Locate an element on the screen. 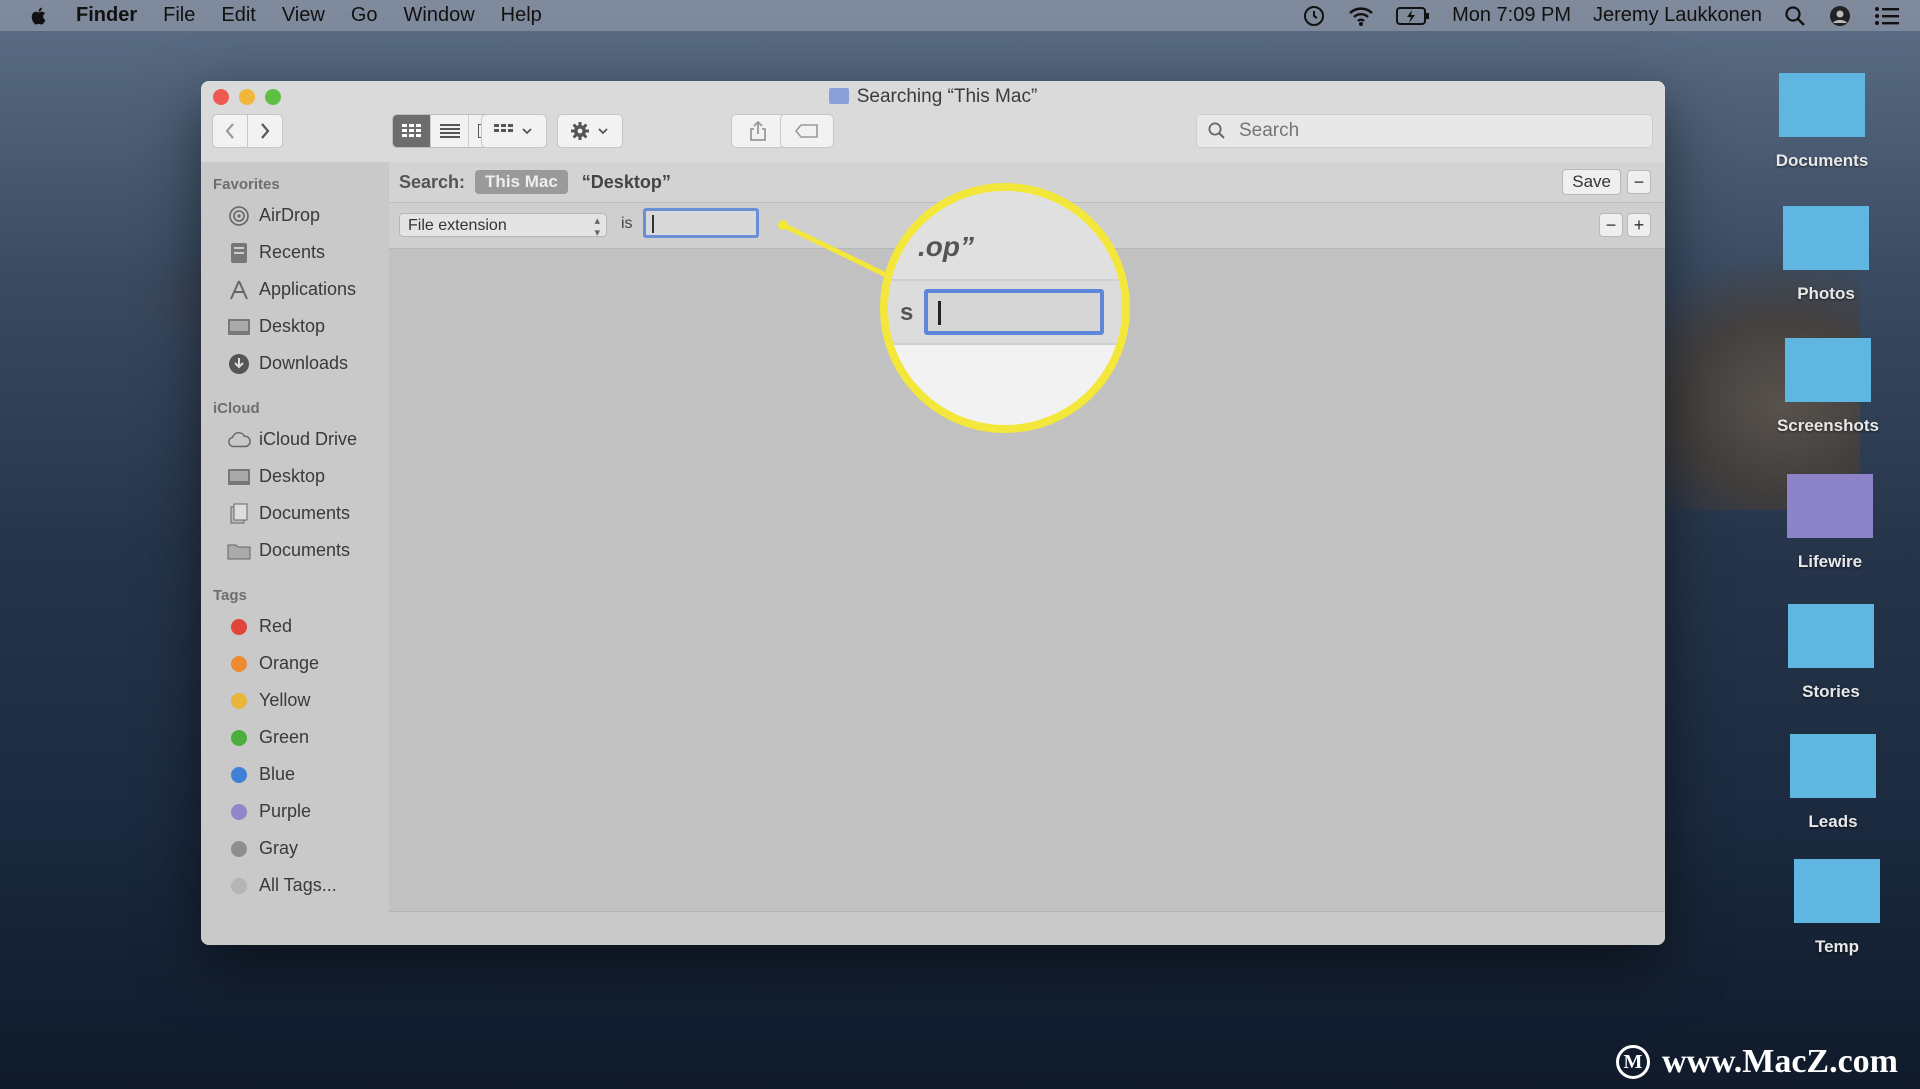 The width and height of the screenshot is (1920, 1089). clock: Mon 7:09 PM is located at coordinates (1511, 15).